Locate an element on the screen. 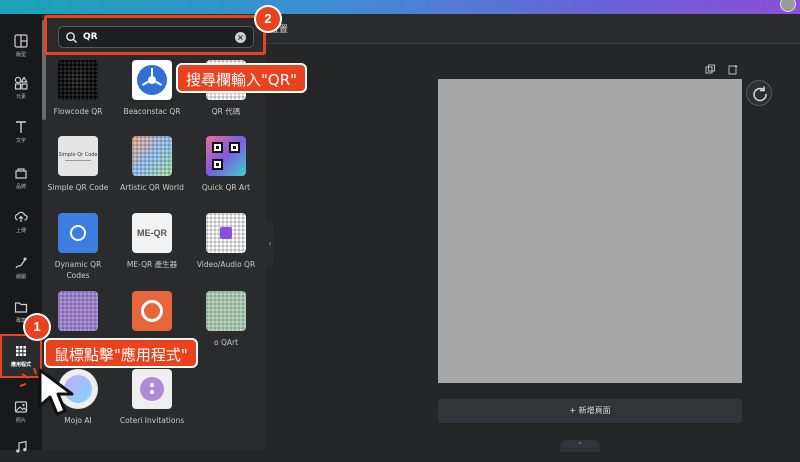 This screenshot has width=800, height=462. app-label: Artistic QR World is located at coordinates (152, 187).